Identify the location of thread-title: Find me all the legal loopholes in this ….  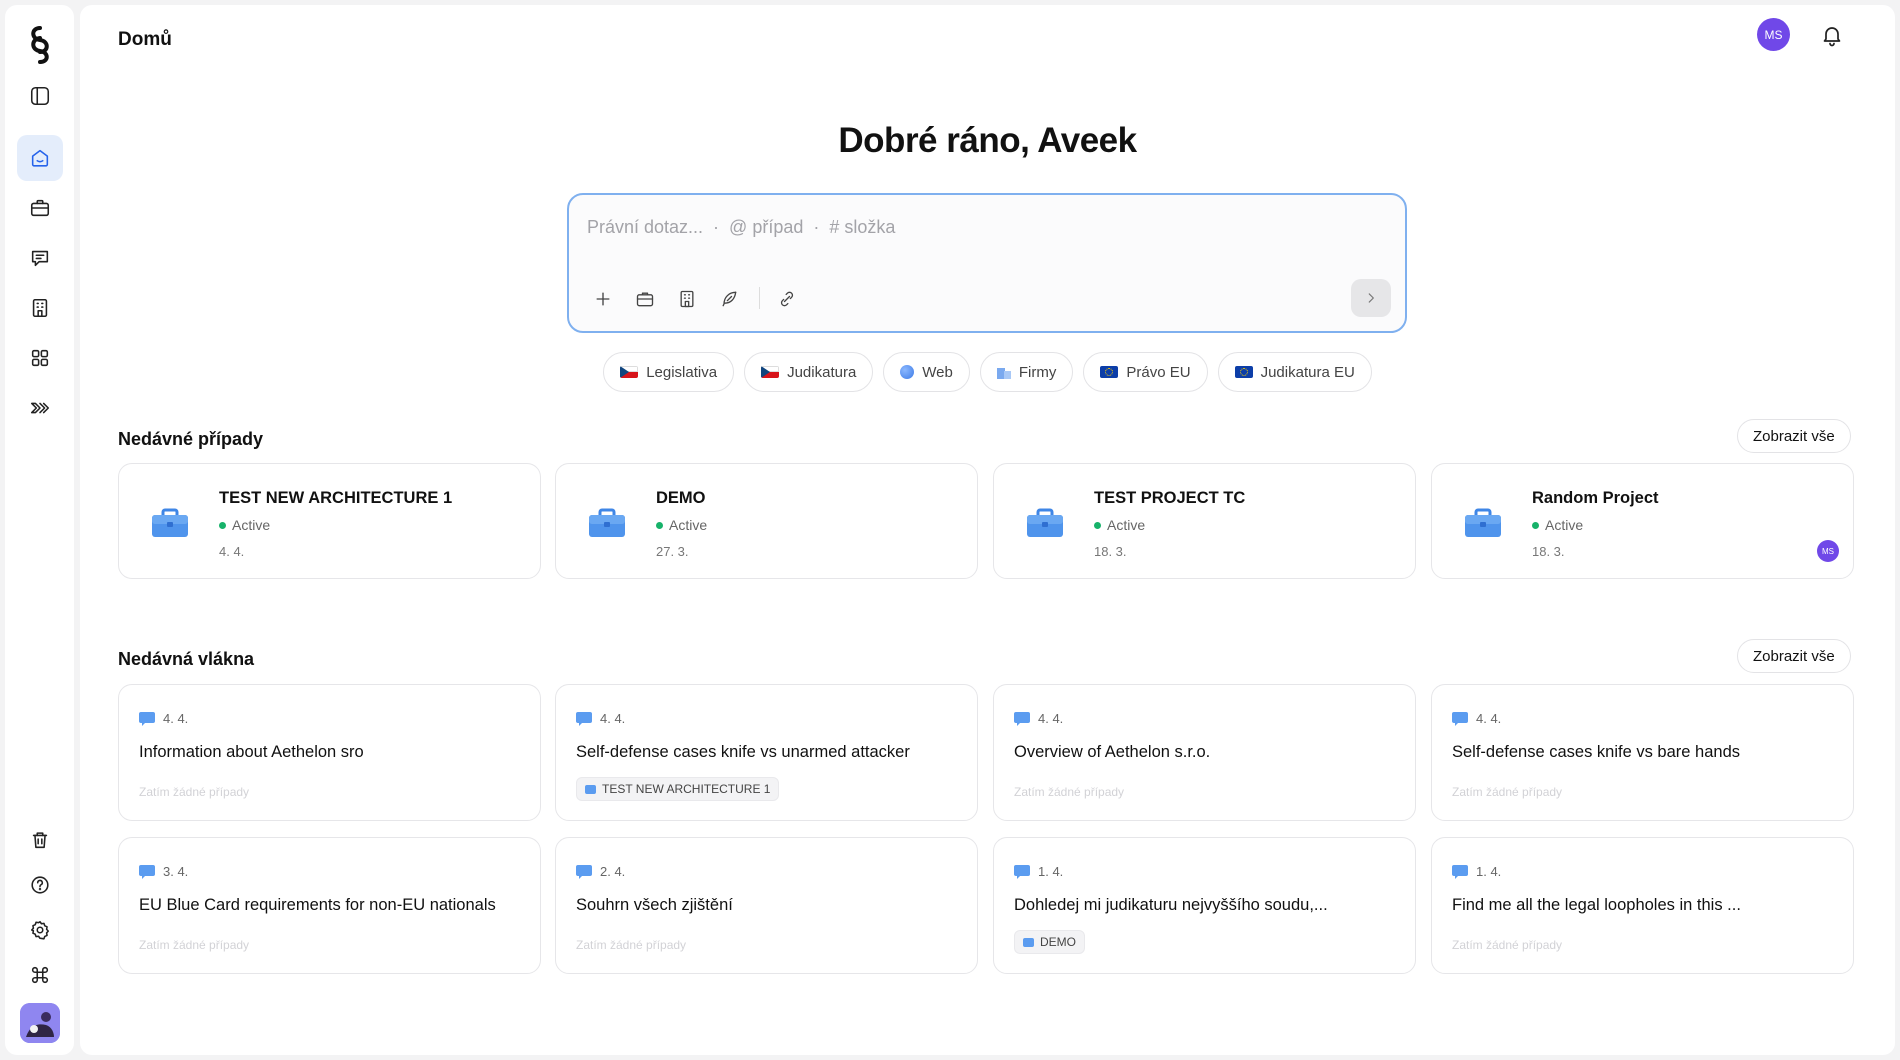
(1596, 905).